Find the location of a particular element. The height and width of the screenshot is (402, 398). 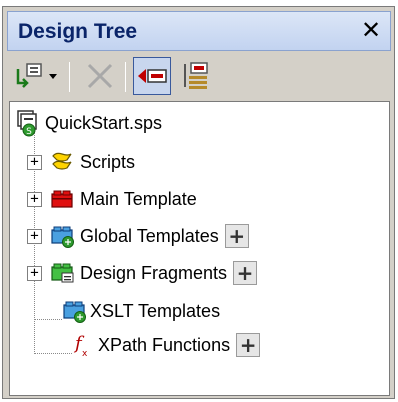

move-left-button is located at coordinates (152, 76).